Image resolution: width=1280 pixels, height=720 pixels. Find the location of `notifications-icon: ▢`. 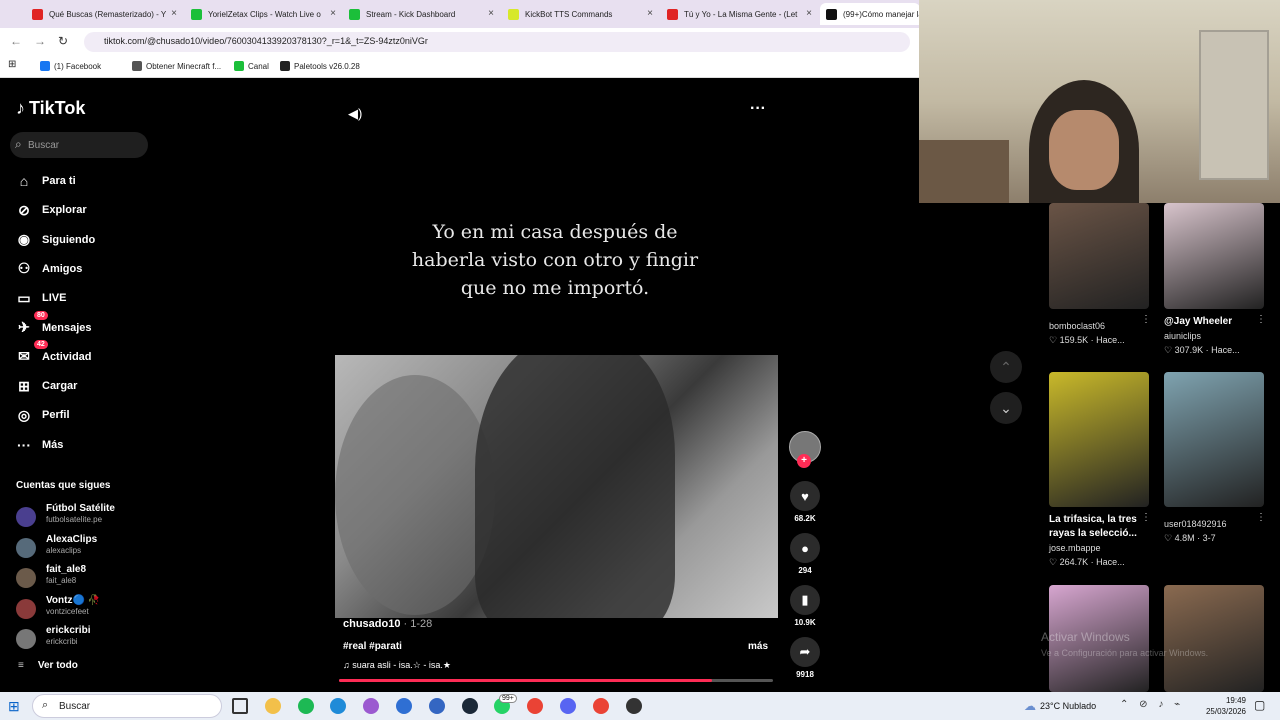

notifications-icon: ▢ is located at coordinates (1259, 705).